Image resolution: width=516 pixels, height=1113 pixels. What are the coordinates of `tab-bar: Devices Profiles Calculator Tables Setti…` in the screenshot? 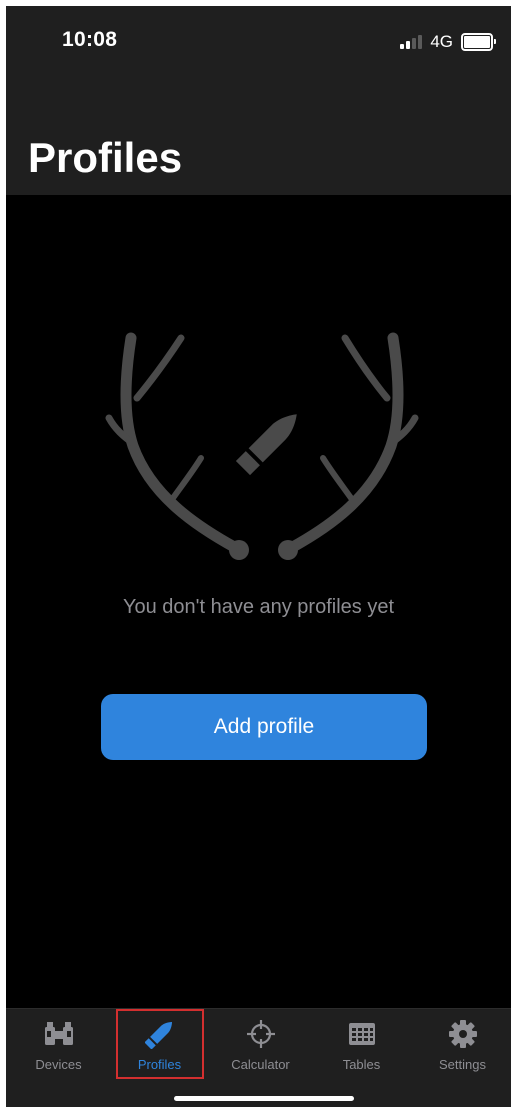 It's located at (258, 1057).